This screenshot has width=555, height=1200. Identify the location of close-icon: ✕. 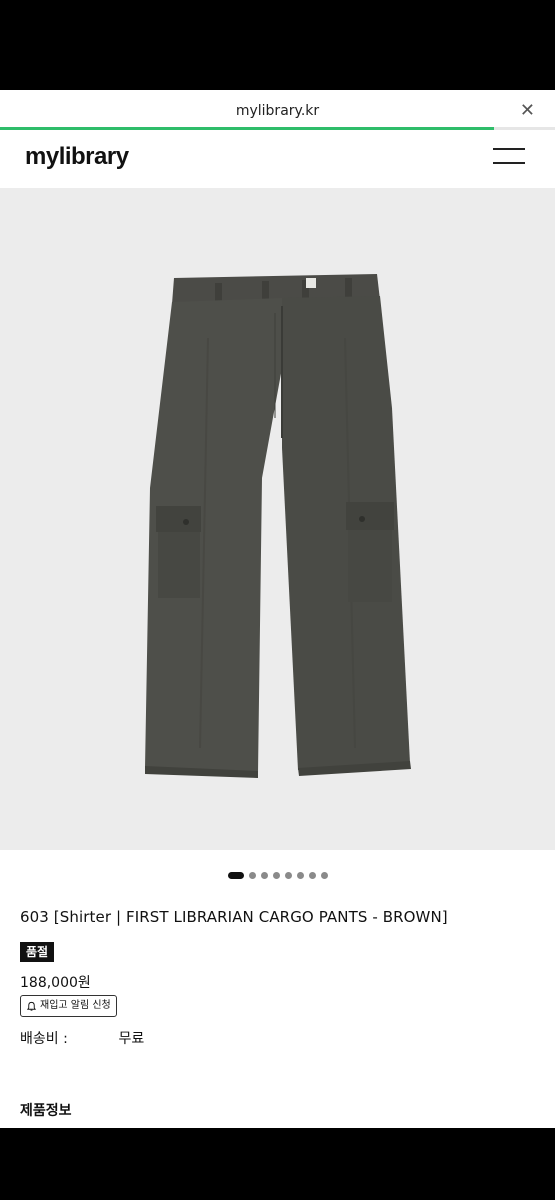
(527, 110).